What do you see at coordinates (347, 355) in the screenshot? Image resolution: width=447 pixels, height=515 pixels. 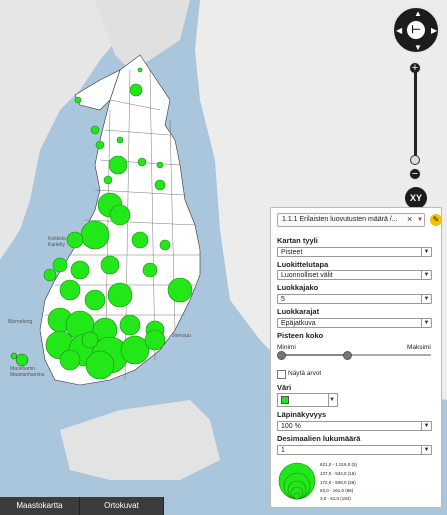 I see `size-slider-max-handle` at bounding box center [347, 355].